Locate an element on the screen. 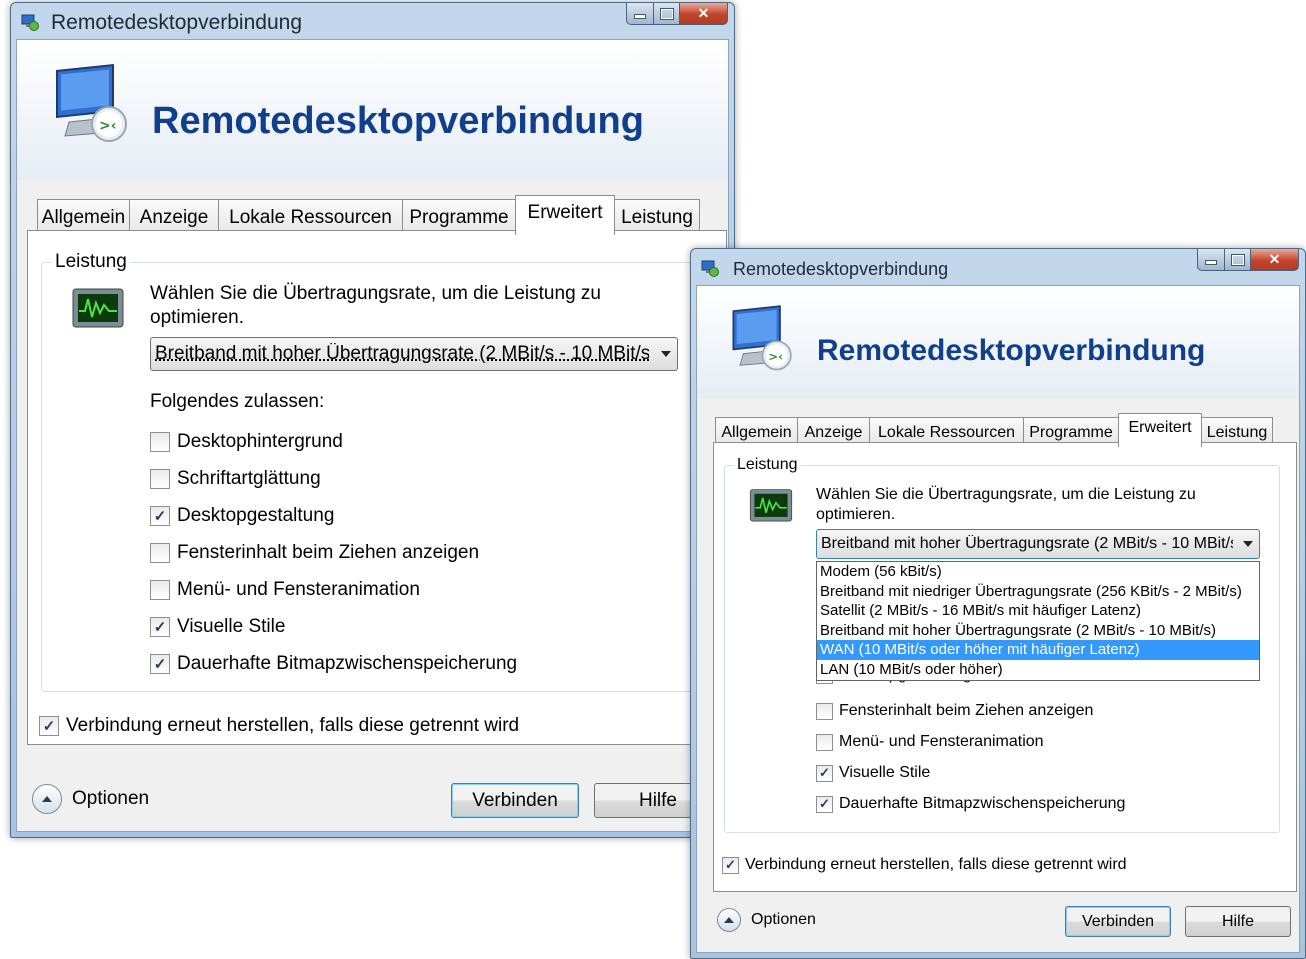 The image size is (1306, 959). allow-label: Folgendes zulassen: is located at coordinates (237, 401).